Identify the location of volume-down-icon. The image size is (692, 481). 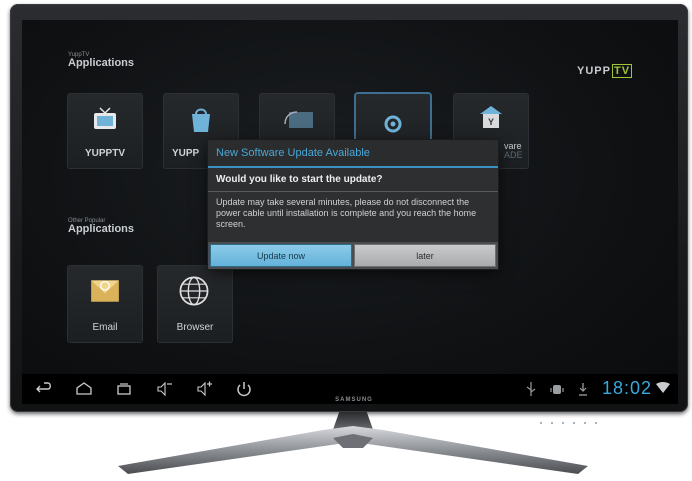
(164, 389).